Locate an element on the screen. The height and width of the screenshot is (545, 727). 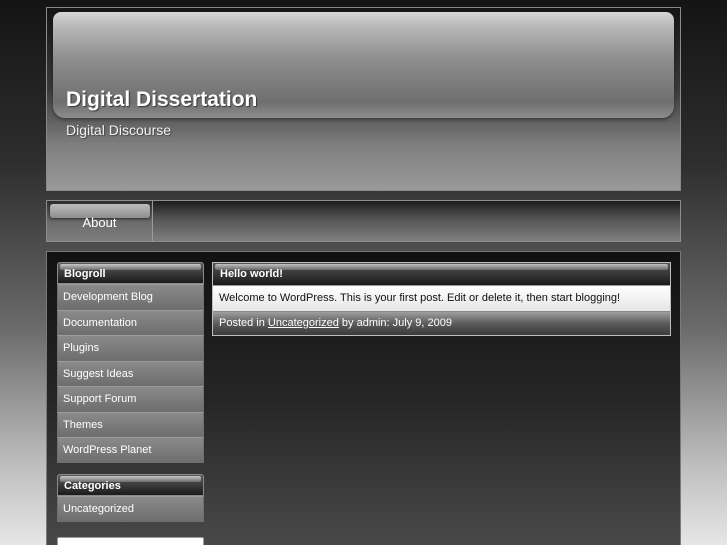
categories-title-bar: Categories is located at coordinates (130, 485).